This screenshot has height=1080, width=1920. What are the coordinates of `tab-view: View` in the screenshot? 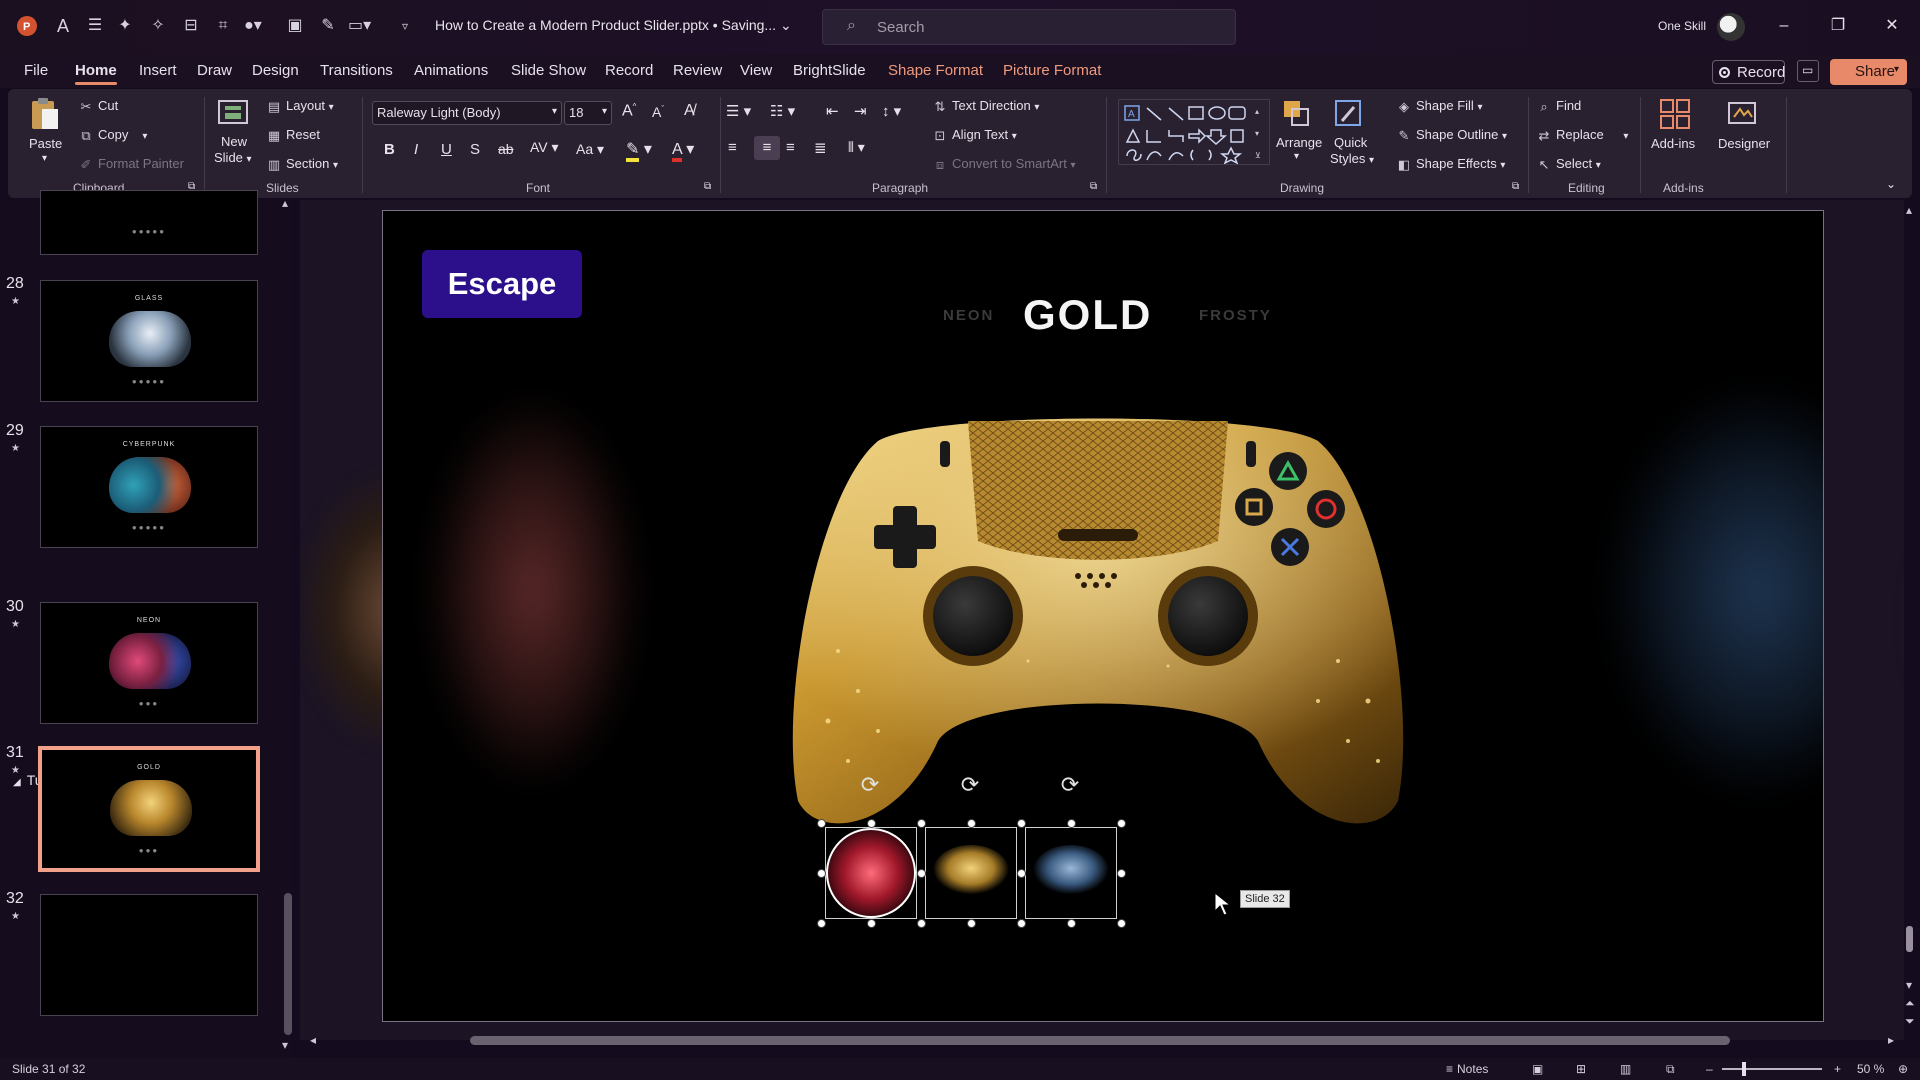 It's located at (756, 70).